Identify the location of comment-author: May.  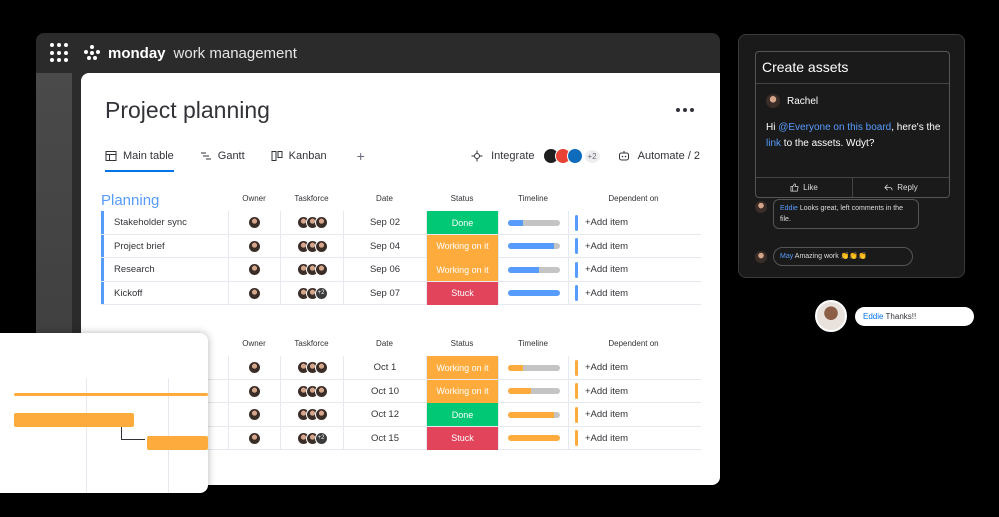
(786, 256).